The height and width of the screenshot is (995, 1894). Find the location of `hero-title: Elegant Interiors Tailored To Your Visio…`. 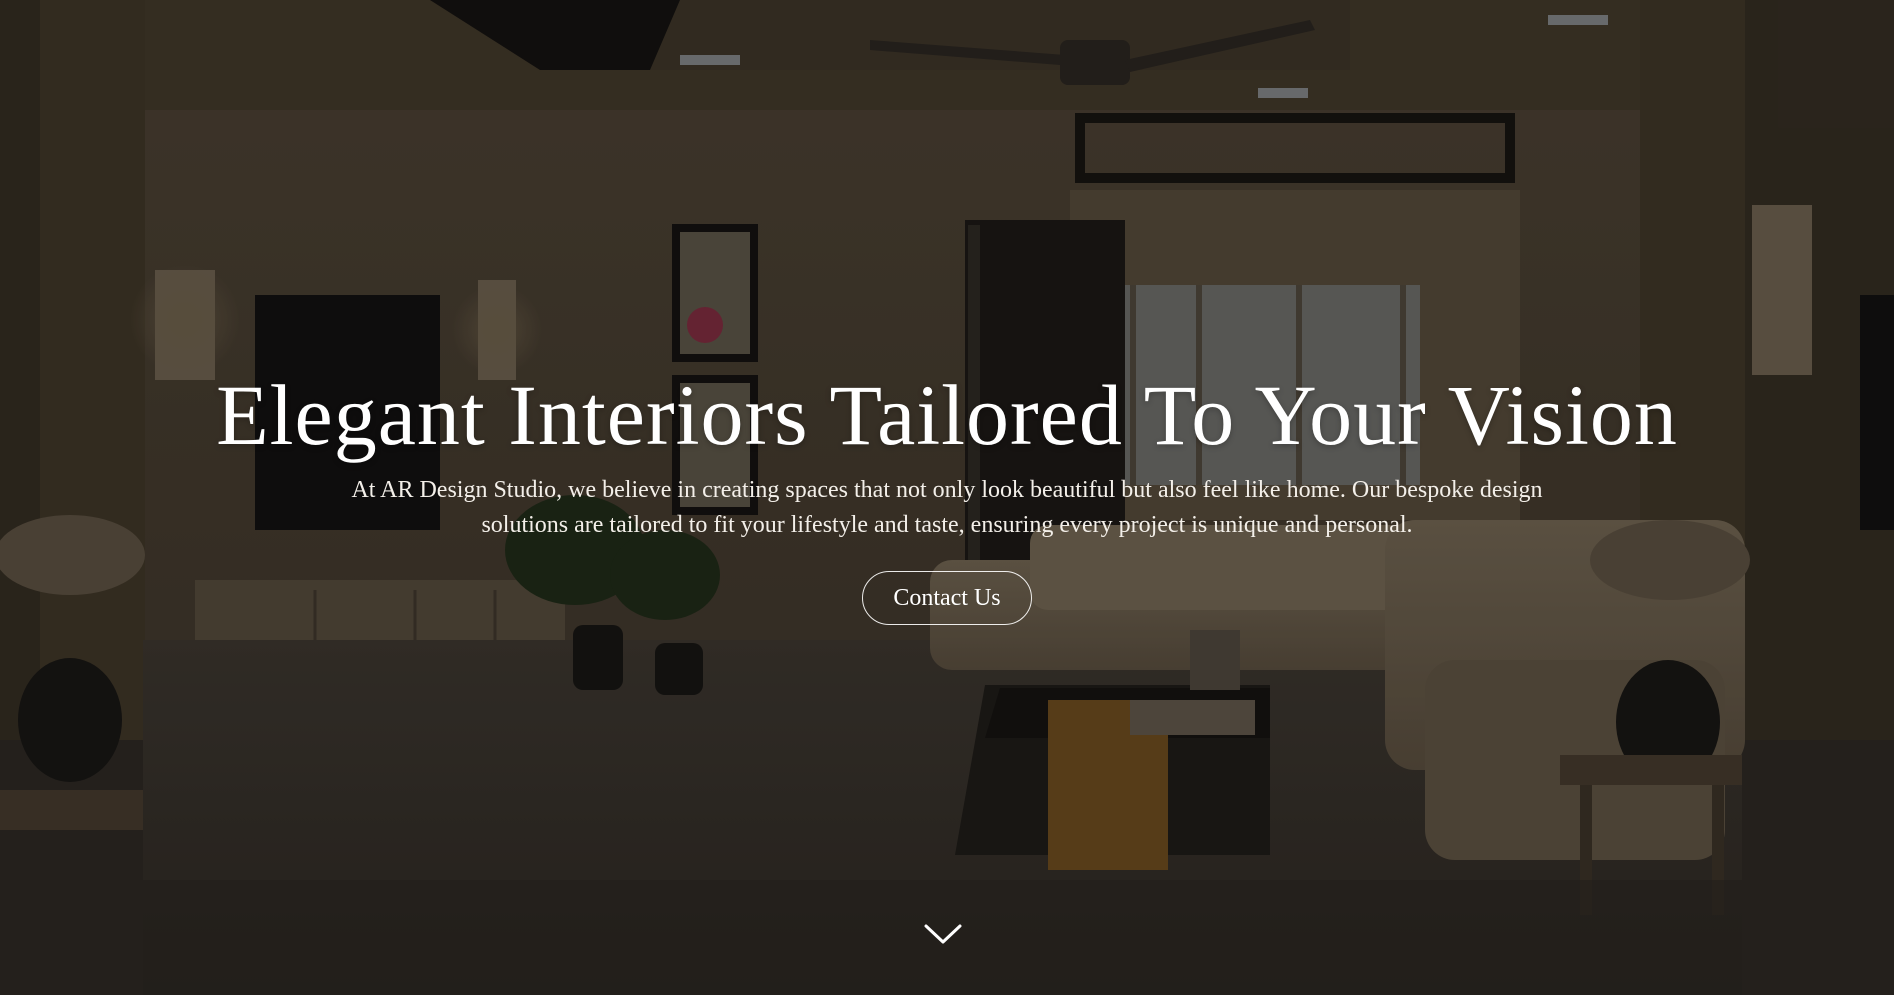

hero-title: Elegant Interiors Tailored To Your Visio… is located at coordinates (947, 415).